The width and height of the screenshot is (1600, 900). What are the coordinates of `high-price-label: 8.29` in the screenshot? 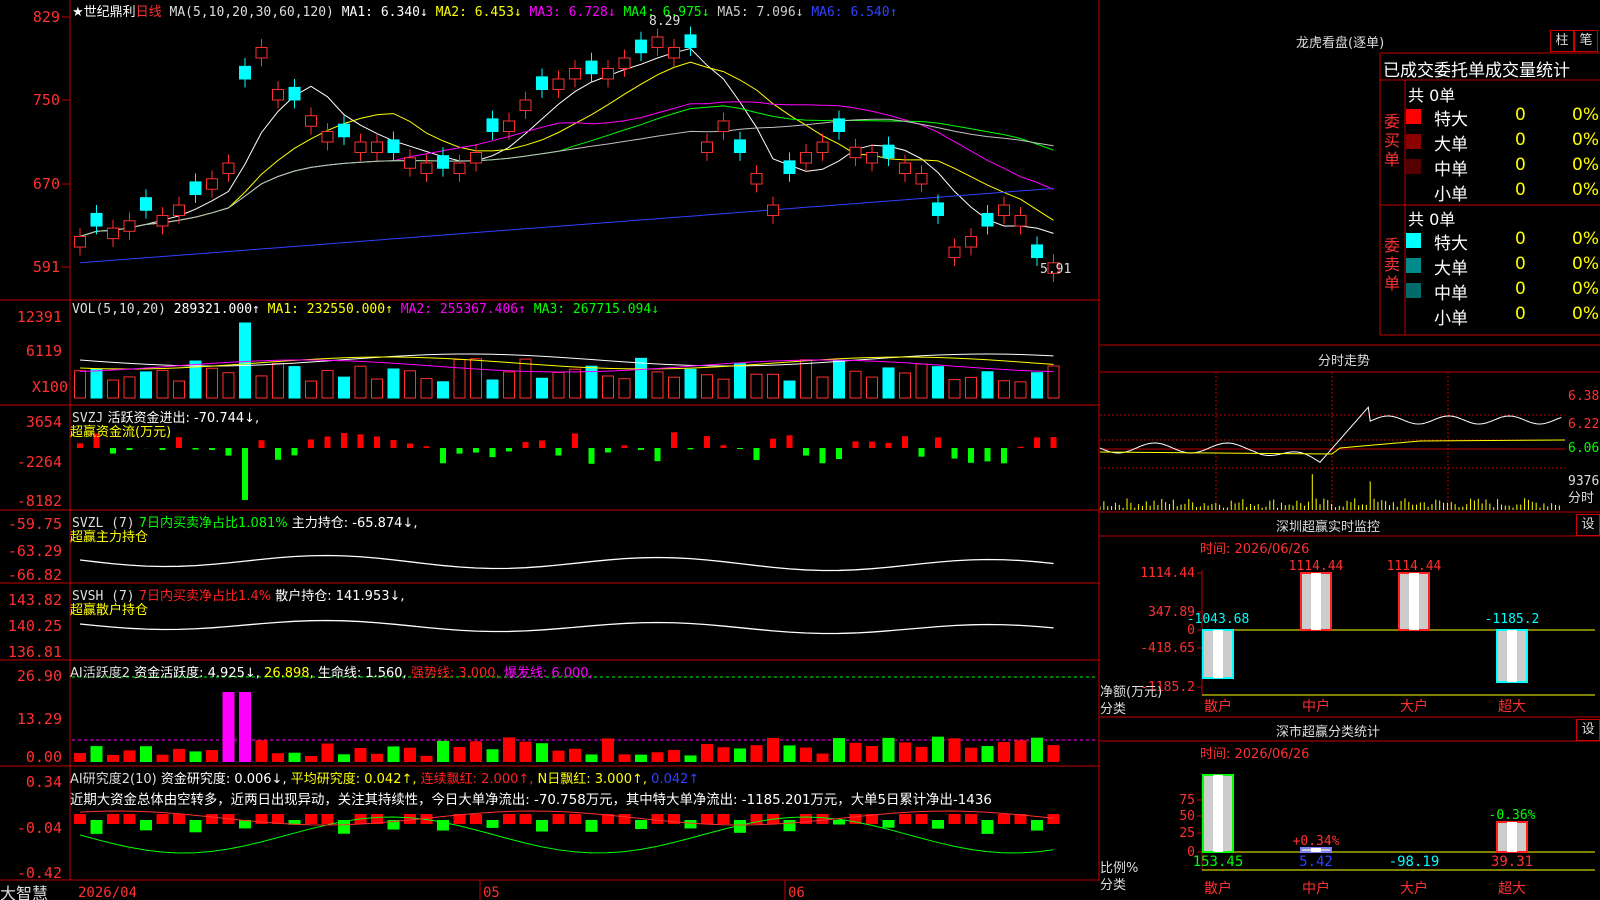 It's located at (665, 21).